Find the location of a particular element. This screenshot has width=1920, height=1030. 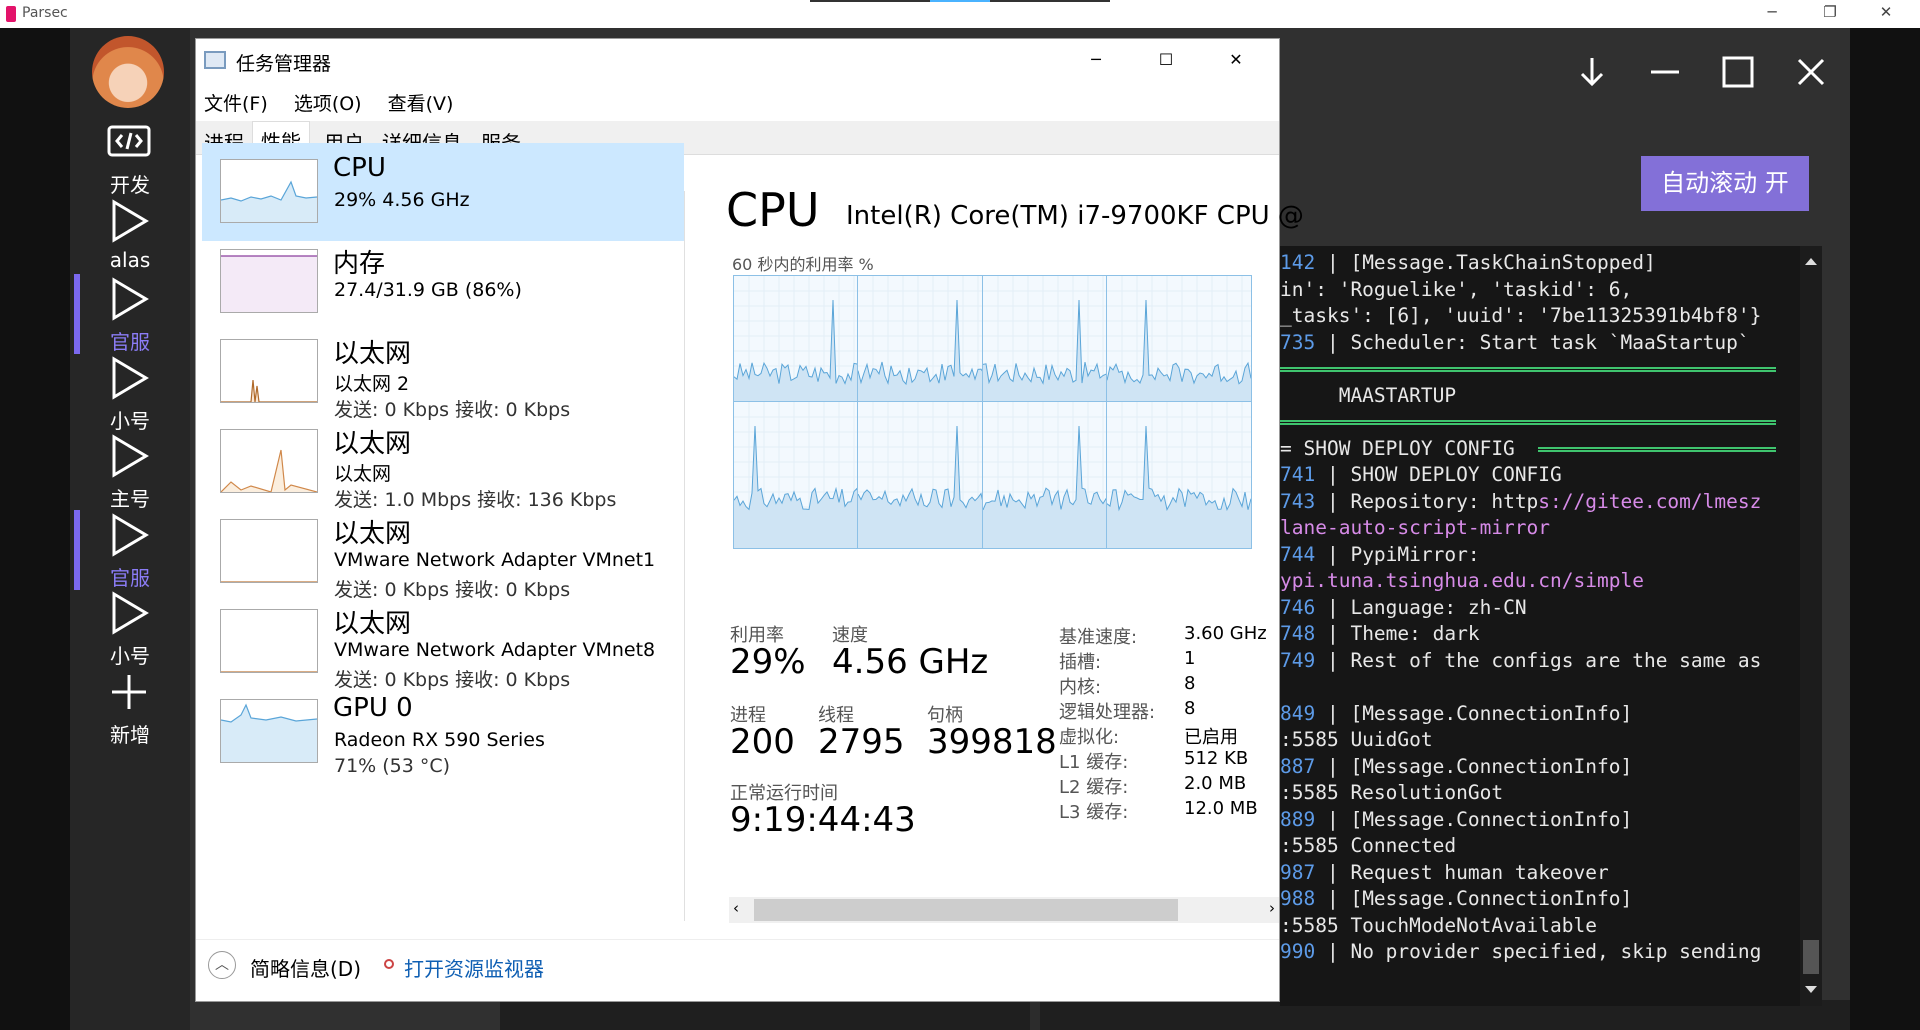

scroll-up-icon is located at coordinates (1811, 261).